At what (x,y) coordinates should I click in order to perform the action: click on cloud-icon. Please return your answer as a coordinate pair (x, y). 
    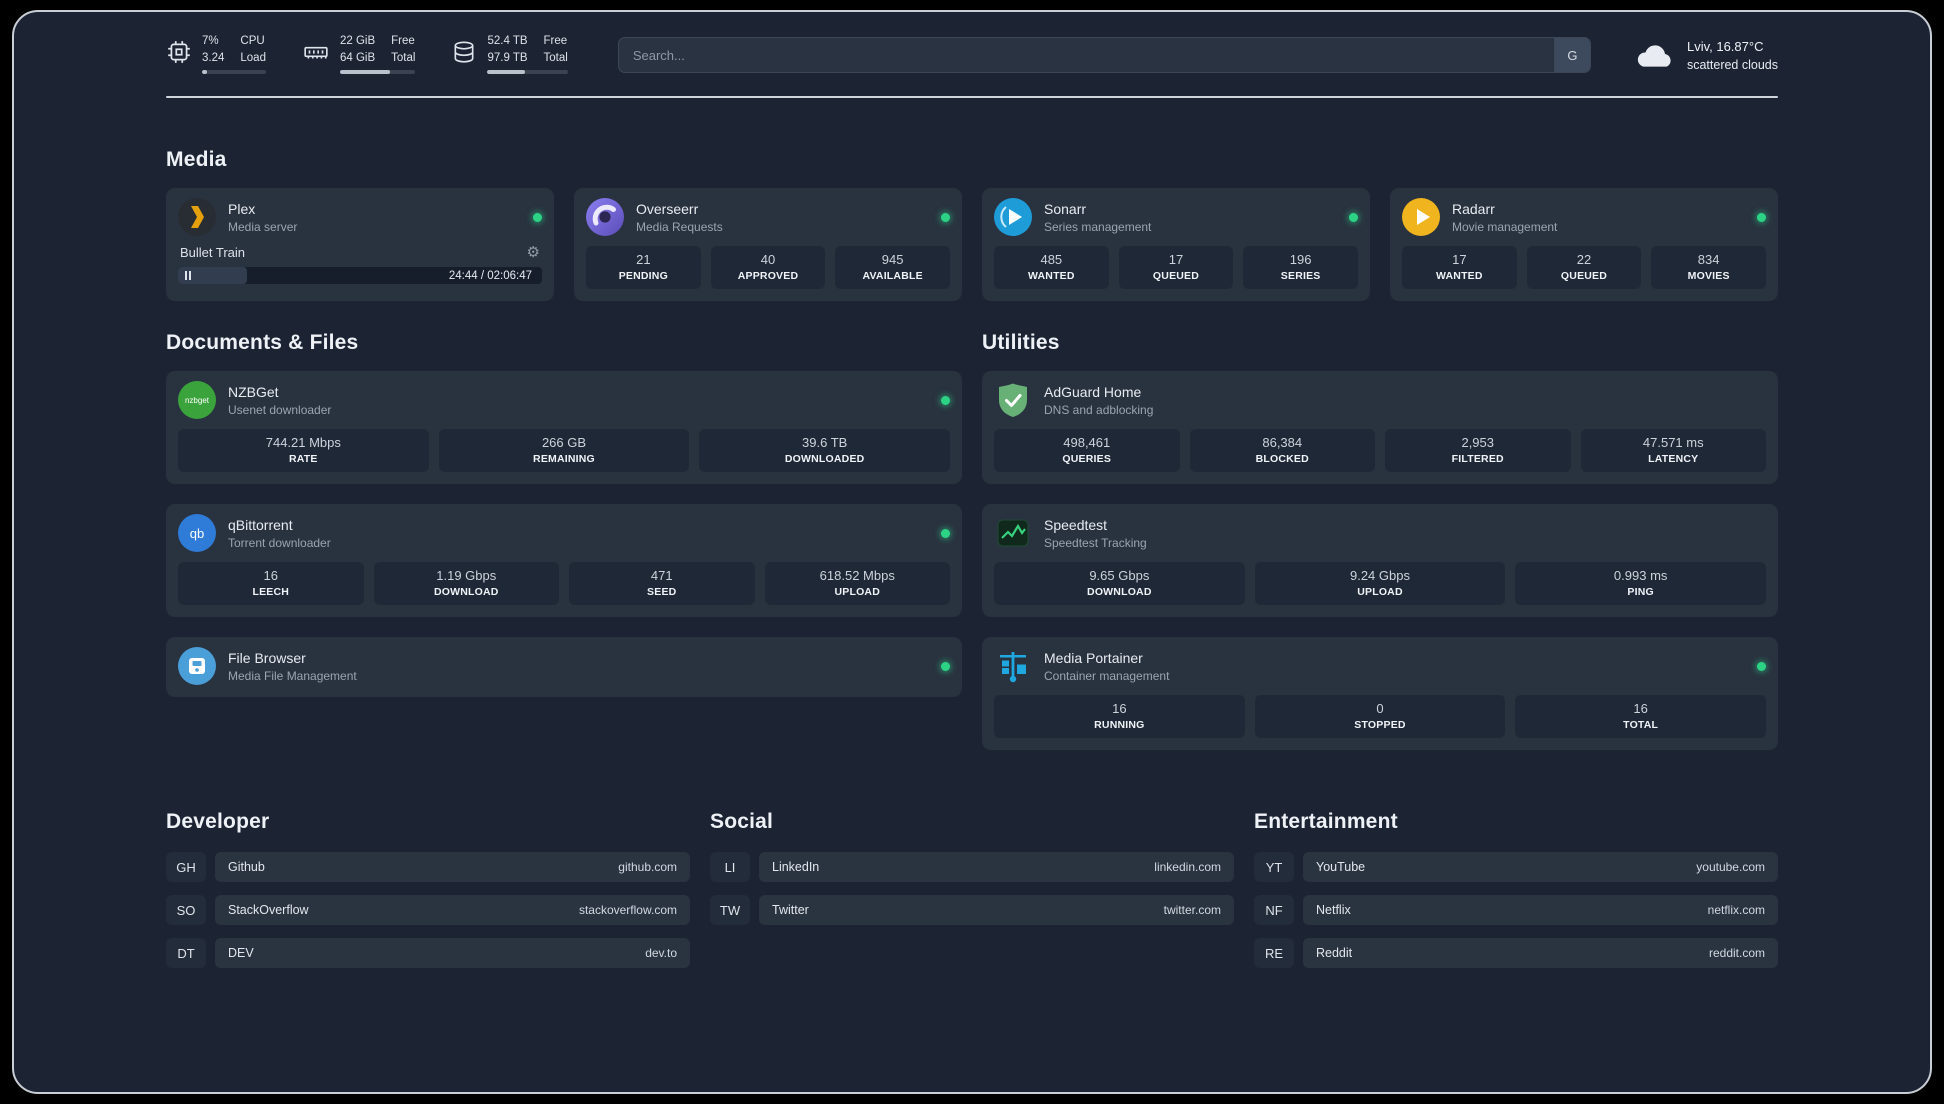
    Looking at the image, I should click on (1654, 56).